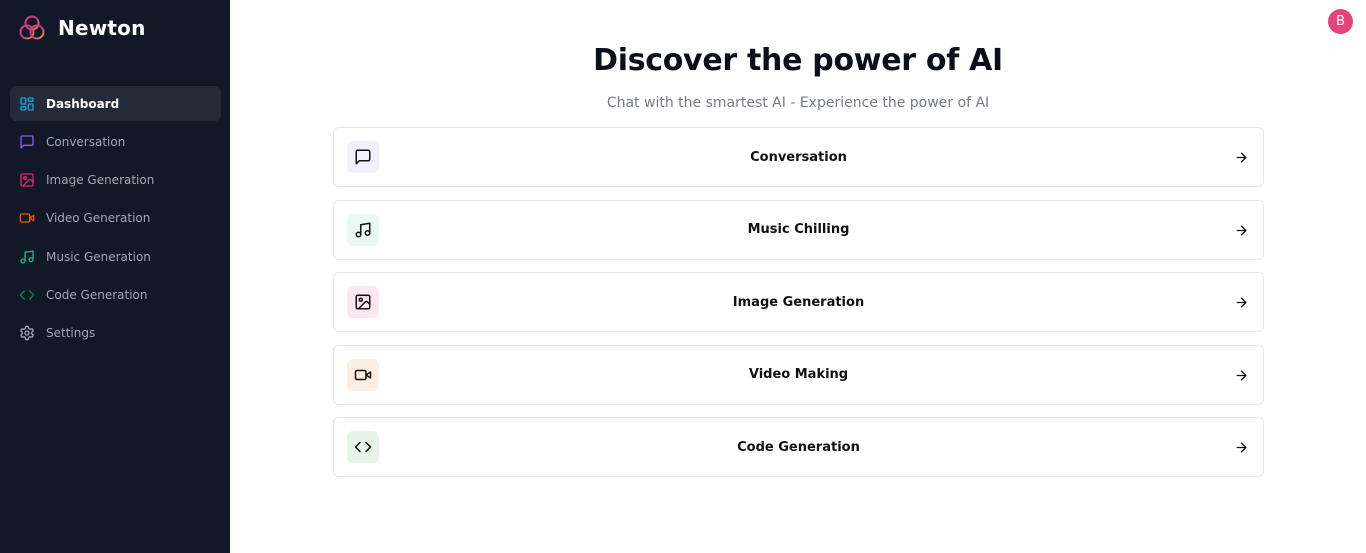 This screenshot has height=553, width=1366. I want to click on code-icon, so click(27, 295).